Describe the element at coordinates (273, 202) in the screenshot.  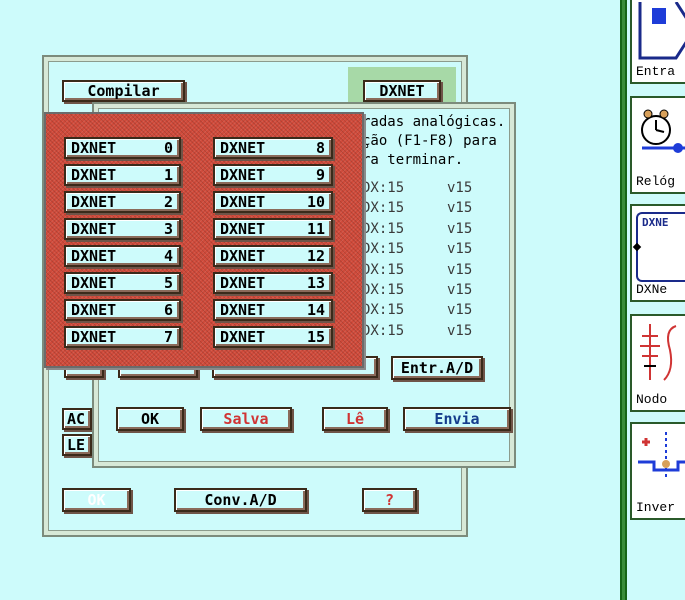
I see `dxnet-10-button: DXNET 10` at that location.